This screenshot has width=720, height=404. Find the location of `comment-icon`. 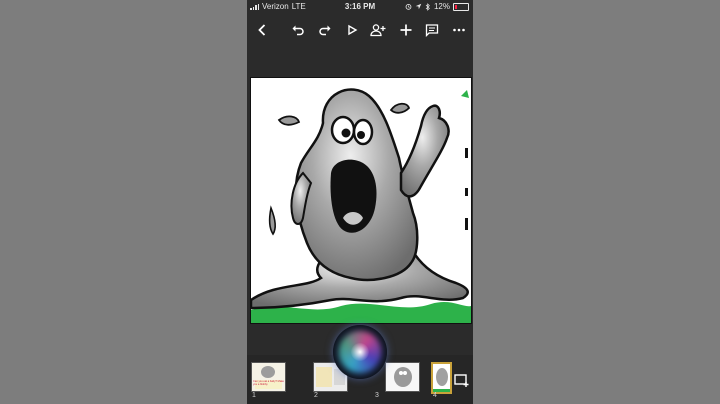

comment-icon is located at coordinates (432, 30).